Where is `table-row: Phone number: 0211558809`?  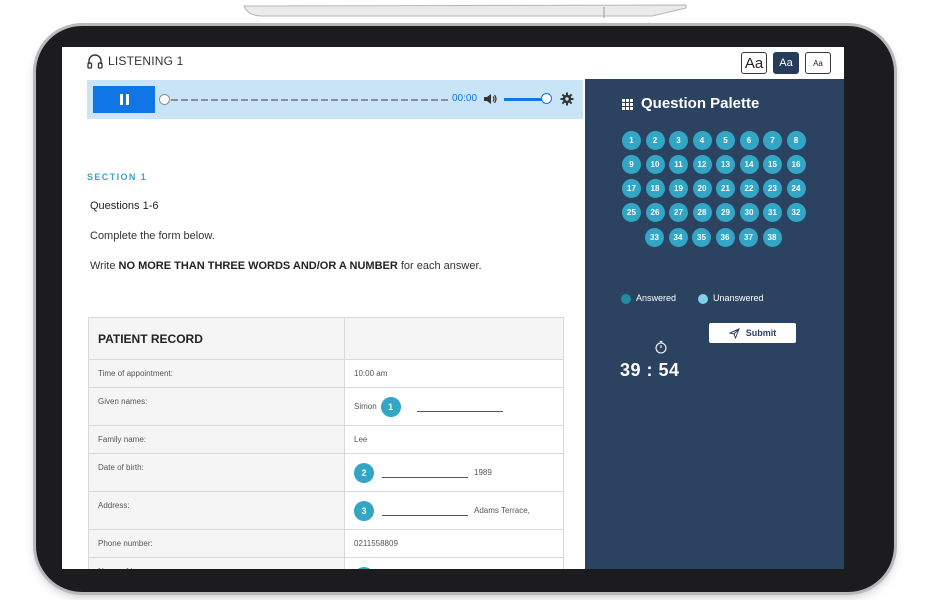
table-row: Phone number: 0211558809 is located at coordinates (326, 543).